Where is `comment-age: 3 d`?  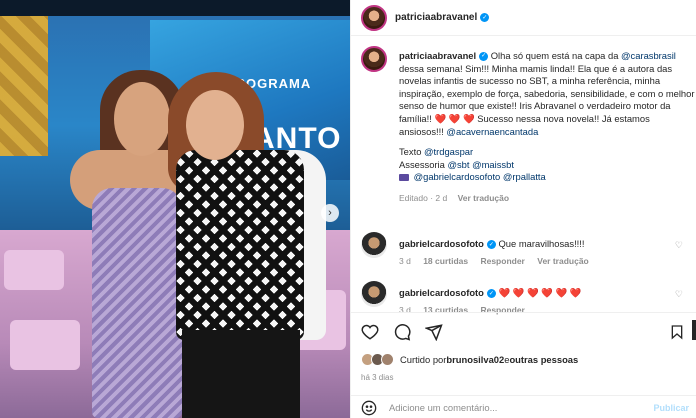 comment-age: 3 d is located at coordinates (405, 261).